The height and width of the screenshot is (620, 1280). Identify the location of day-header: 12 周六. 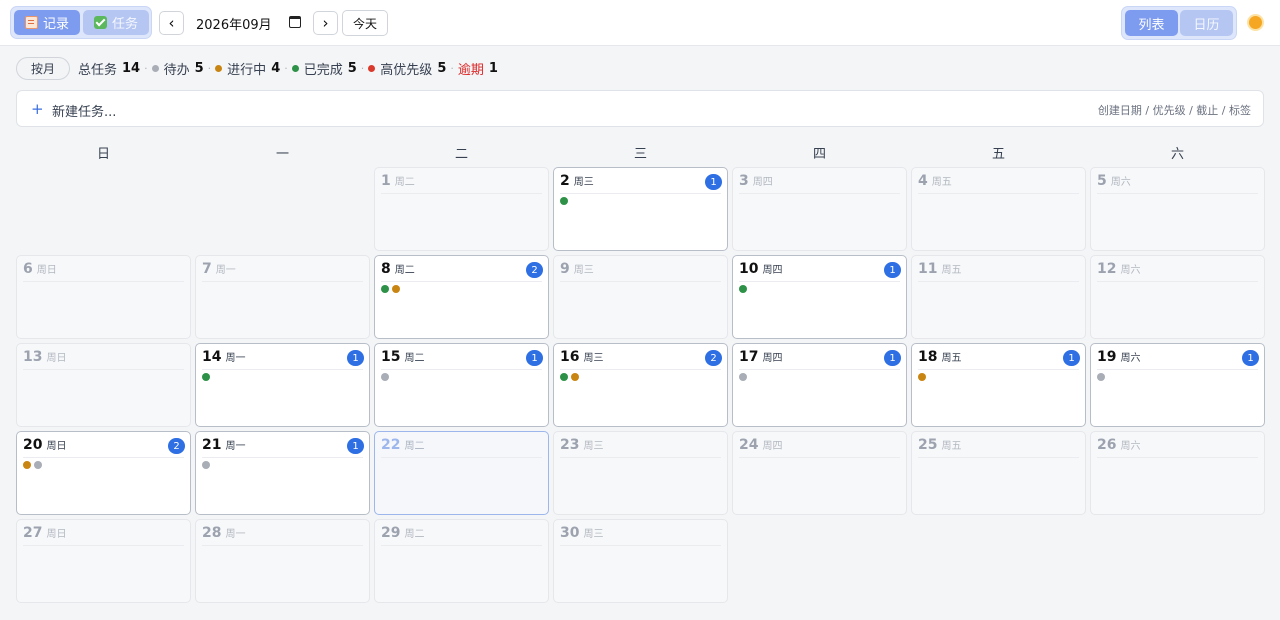
(1177, 271).